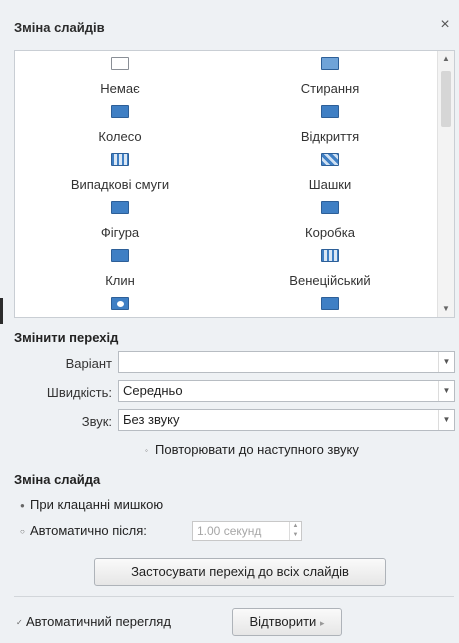 The image size is (459, 643). Describe the element at coordinates (330, 269) in the screenshot. I see `transition-item: Венеційський` at that location.